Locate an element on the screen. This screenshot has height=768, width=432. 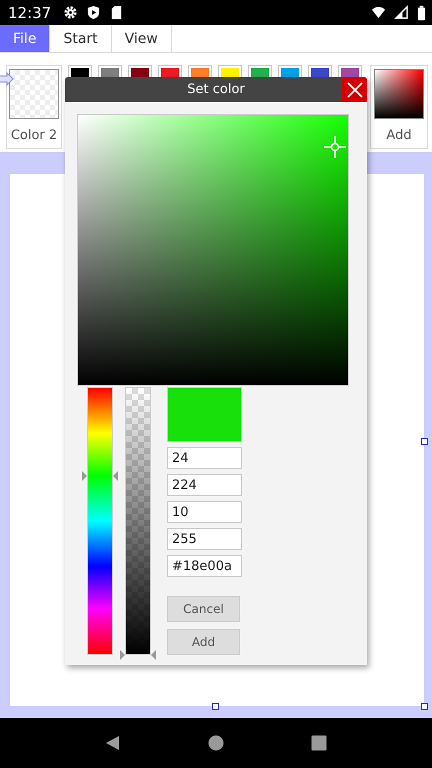
status-time: 12:37 is located at coordinates (30, 13).